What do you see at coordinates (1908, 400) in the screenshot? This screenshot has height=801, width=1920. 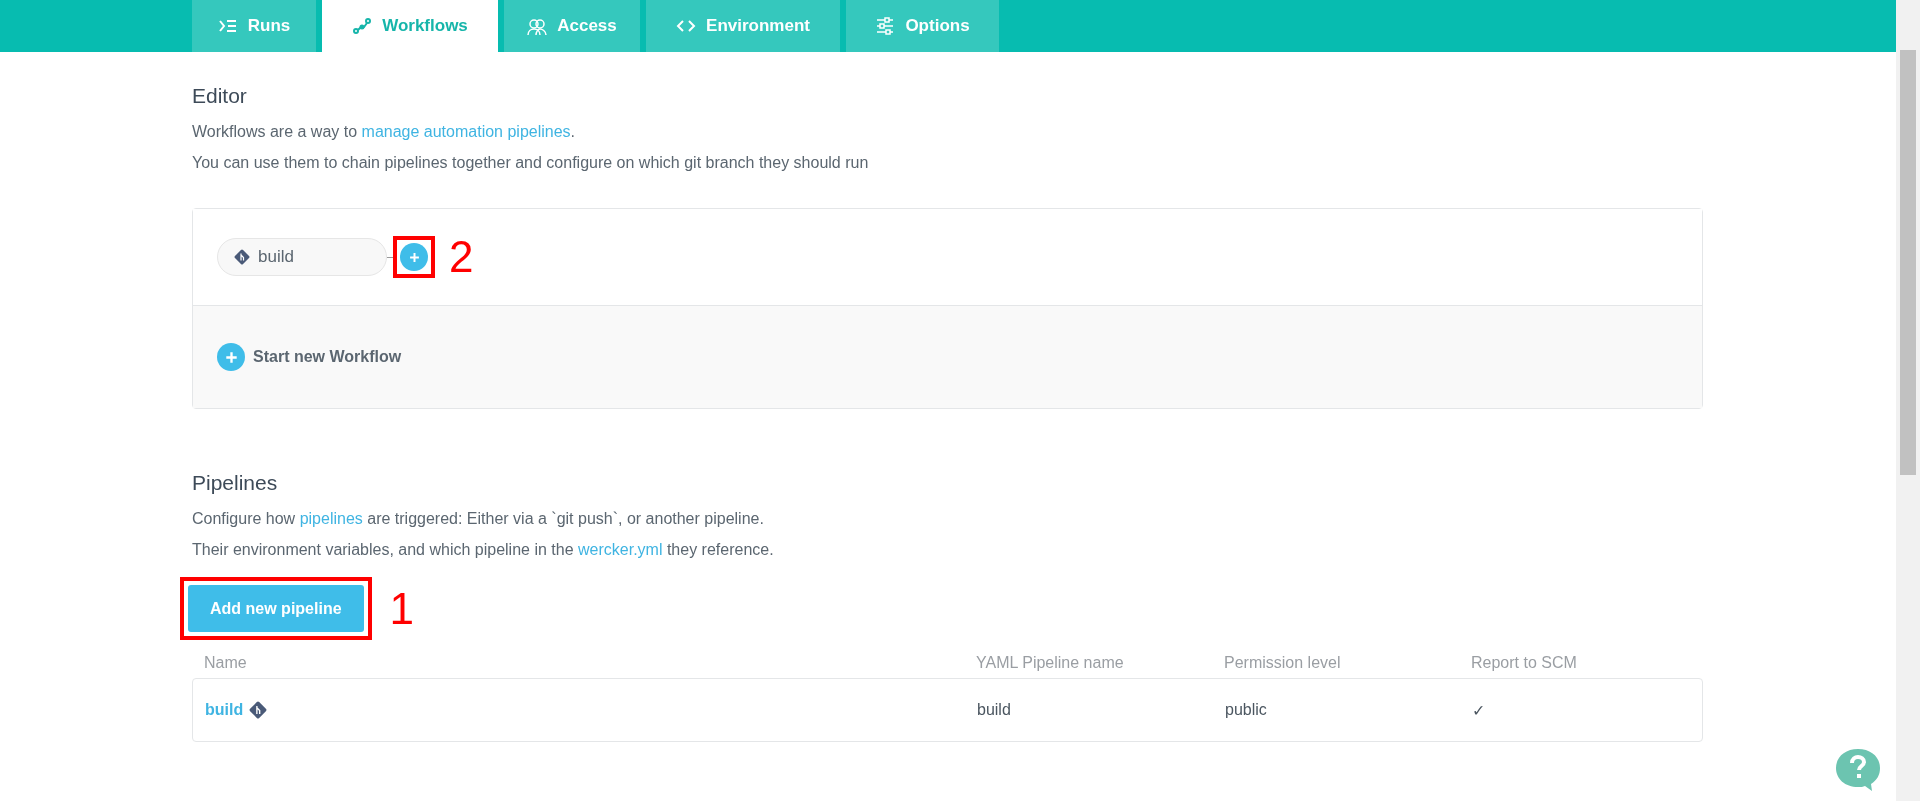 I see `scrollbar` at bounding box center [1908, 400].